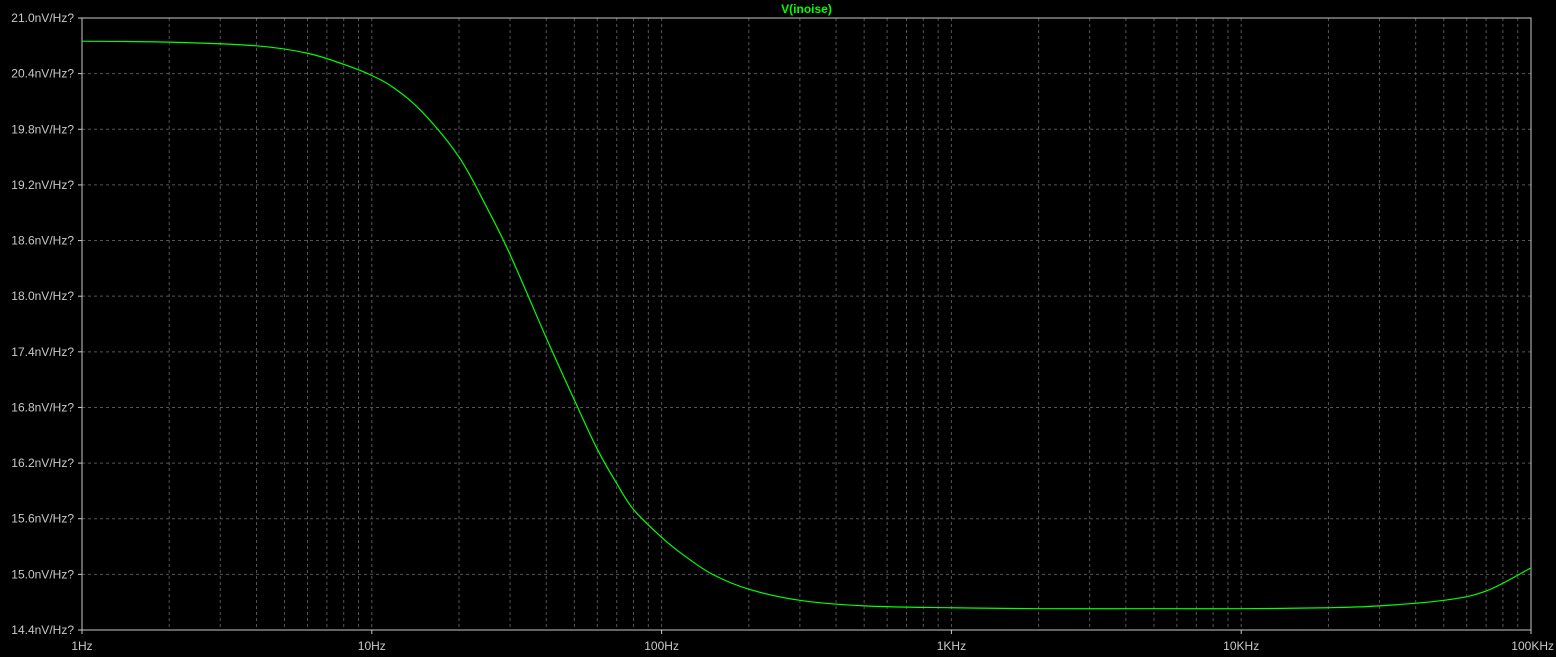 Image resolution: width=1556 pixels, height=657 pixels. I want to click on y-tick-label: 17.4nV/Hz?, so click(42, 352).